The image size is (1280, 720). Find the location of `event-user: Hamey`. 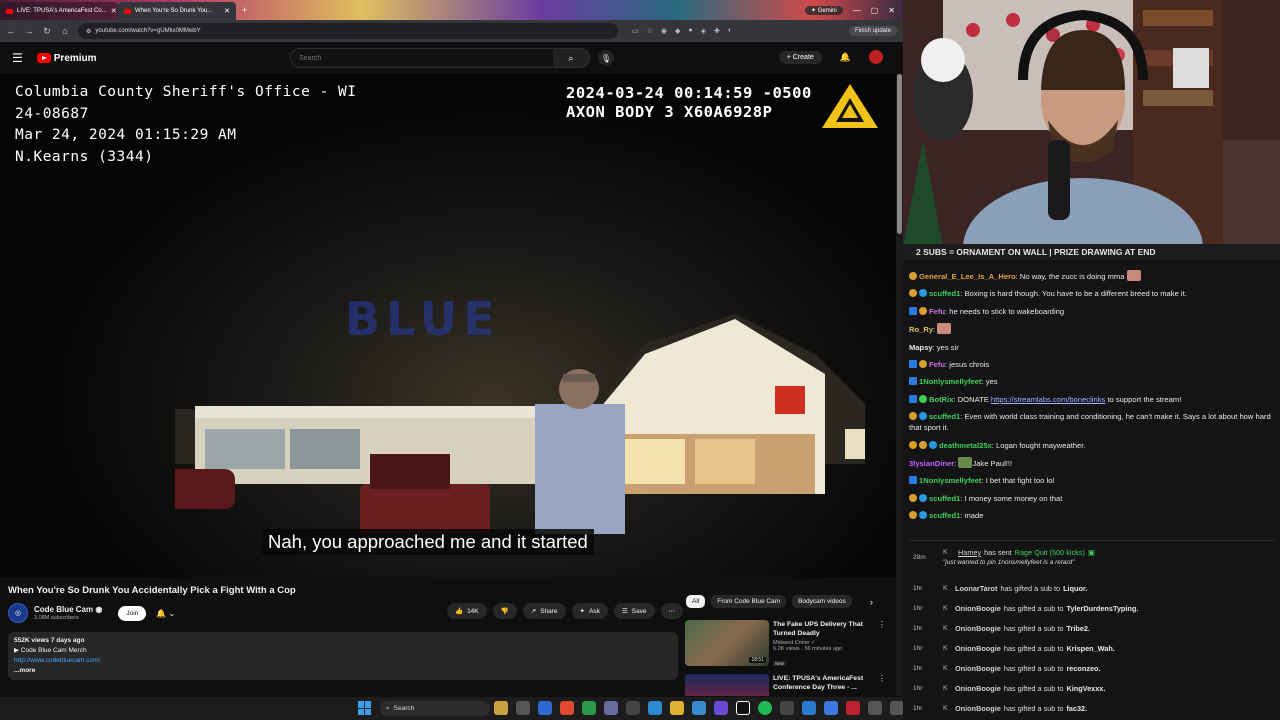

event-user: Hamey is located at coordinates (969, 552).